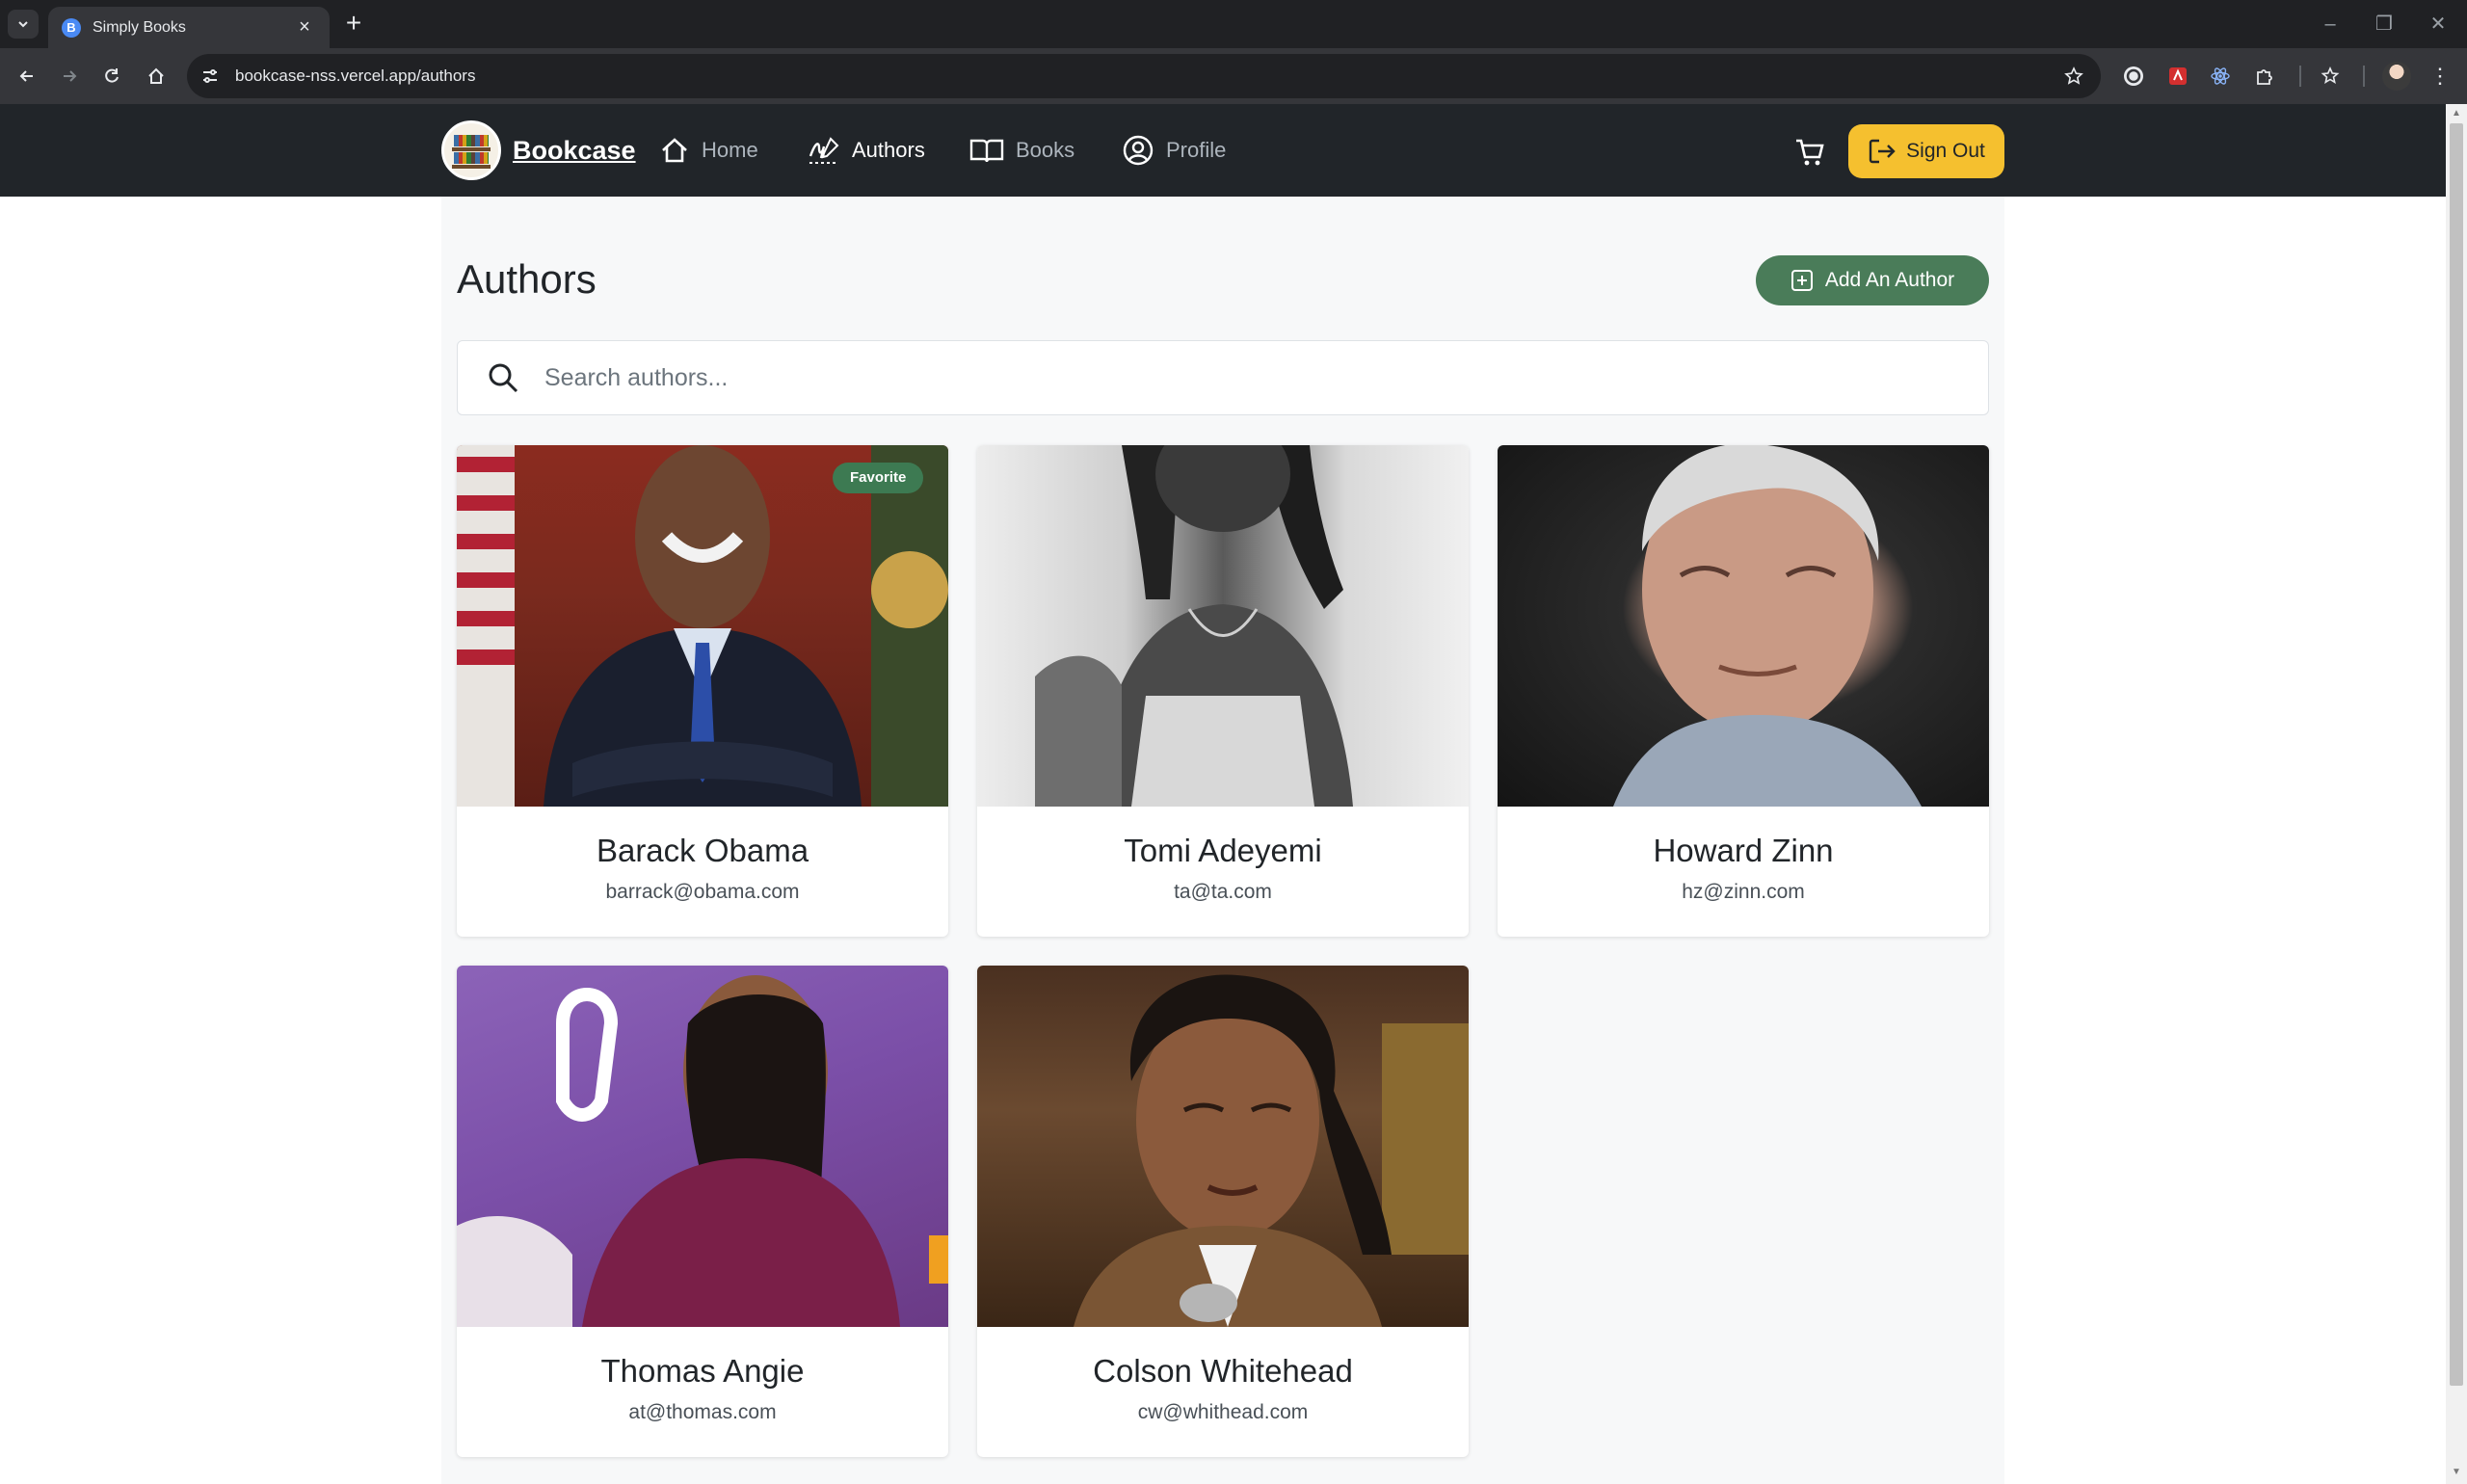  I want to click on arrow-right-icon, so click(70, 76).